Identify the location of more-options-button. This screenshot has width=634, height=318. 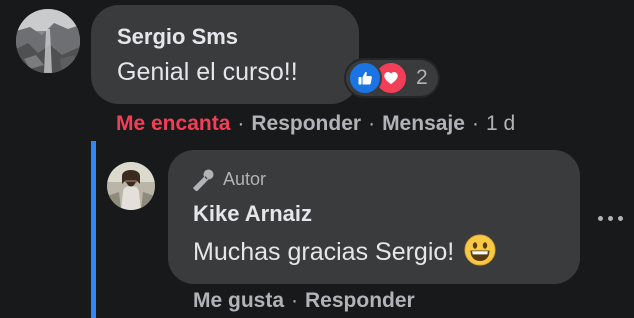
(616, 218).